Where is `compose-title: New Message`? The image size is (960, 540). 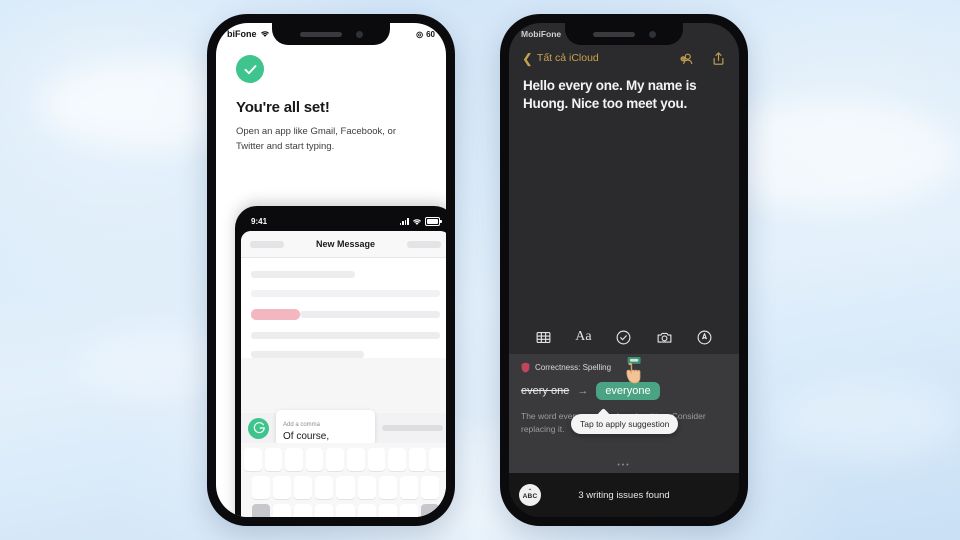 compose-title: New Message is located at coordinates (345, 244).